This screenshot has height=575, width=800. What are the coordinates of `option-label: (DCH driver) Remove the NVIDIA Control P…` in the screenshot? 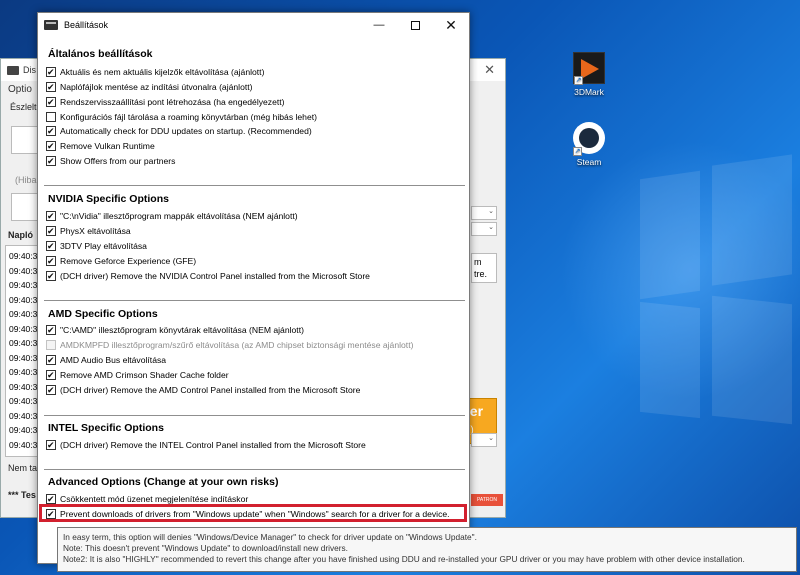 It's located at (215, 275).